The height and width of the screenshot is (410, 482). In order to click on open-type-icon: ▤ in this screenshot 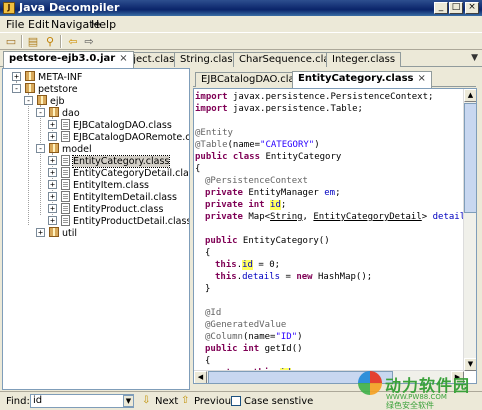, I will do `click(33, 41)`.